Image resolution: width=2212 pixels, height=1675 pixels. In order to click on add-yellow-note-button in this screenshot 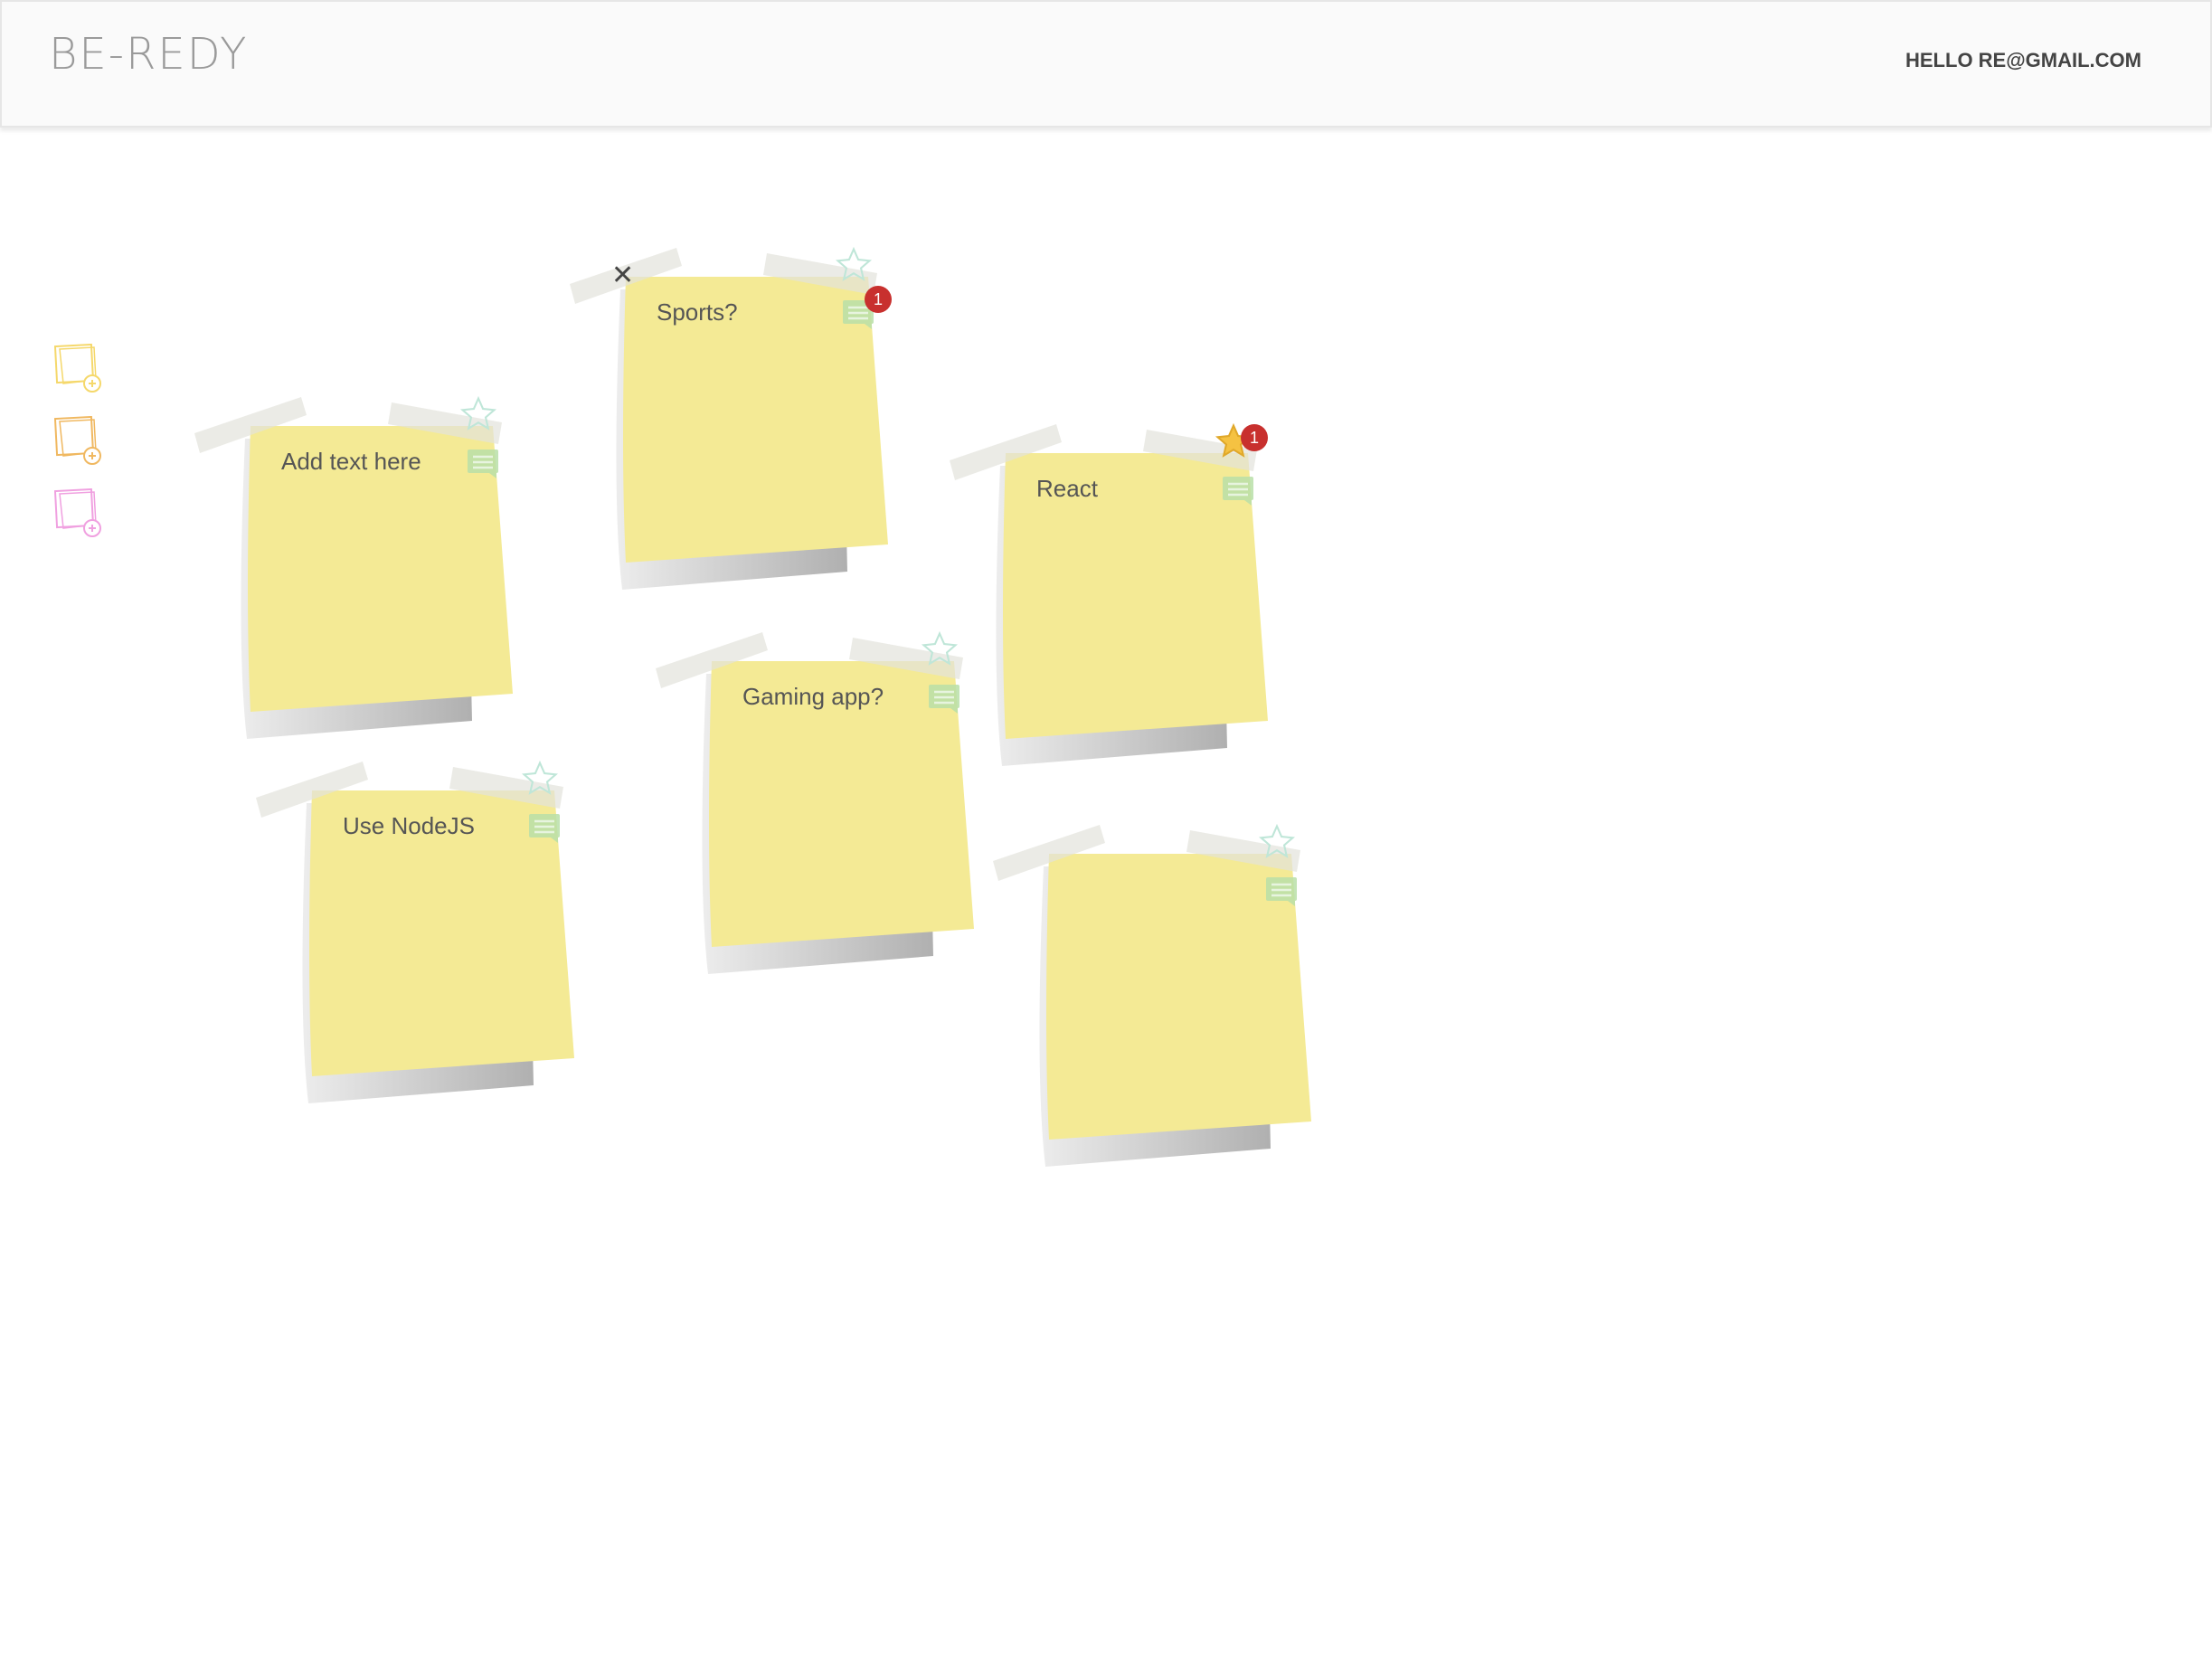, I will do `click(79, 370)`.